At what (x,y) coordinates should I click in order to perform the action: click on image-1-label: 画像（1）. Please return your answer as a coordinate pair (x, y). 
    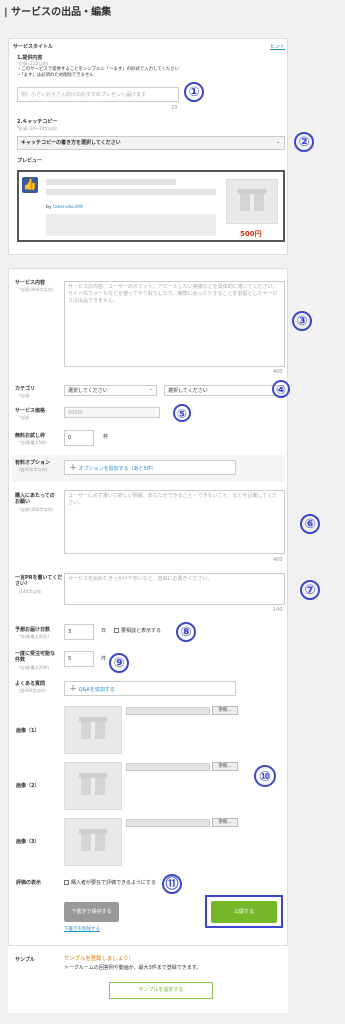
    Looking at the image, I should click on (28, 731).